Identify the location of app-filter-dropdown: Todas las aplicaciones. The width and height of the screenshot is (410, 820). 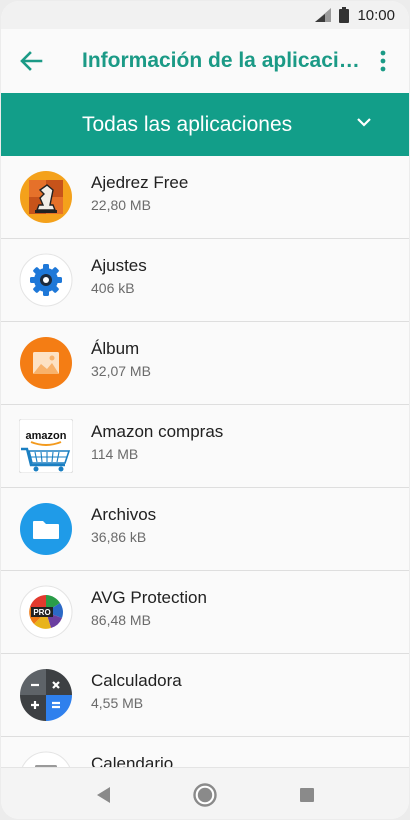
(205, 124).